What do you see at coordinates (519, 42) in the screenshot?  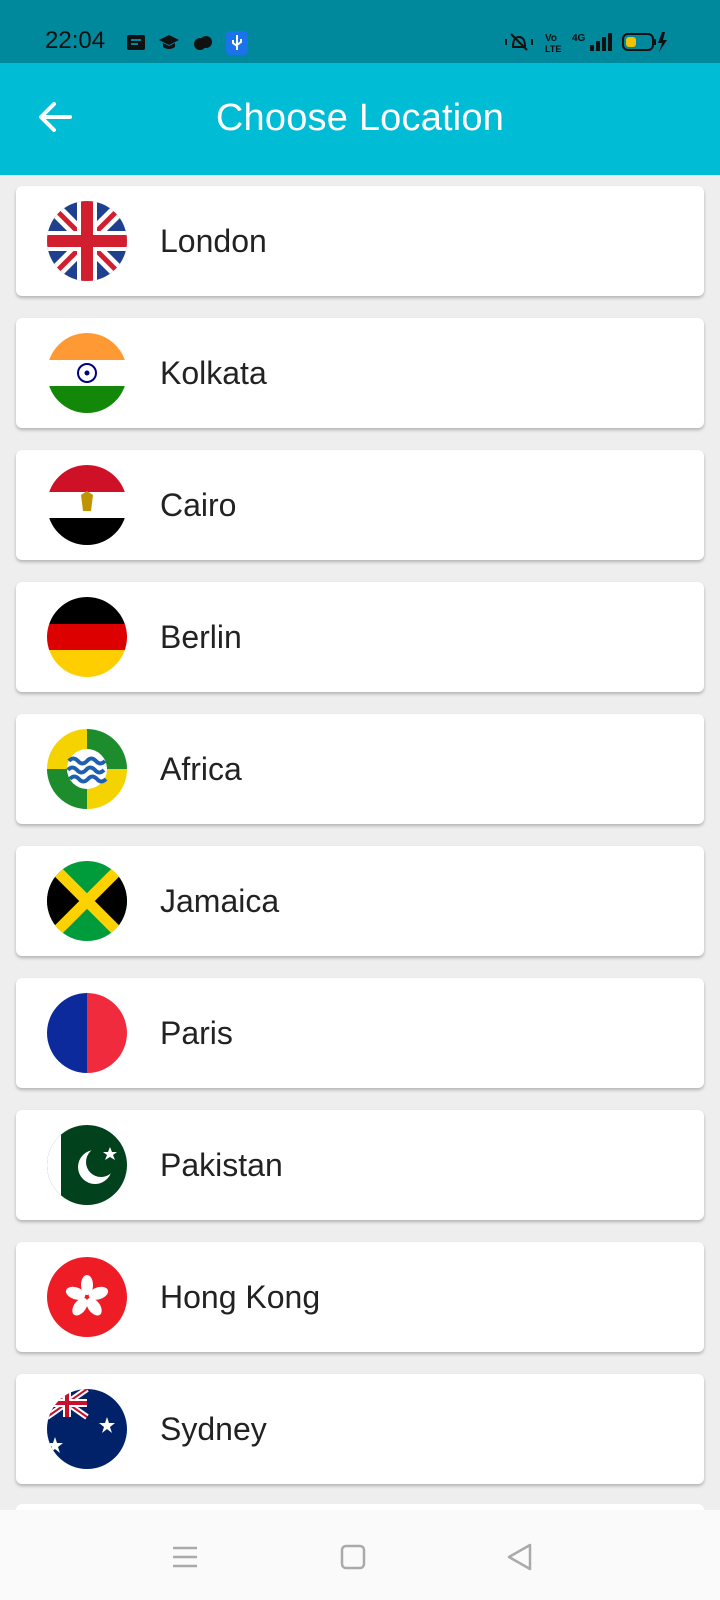 I see `vibrate-mute-icon` at bounding box center [519, 42].